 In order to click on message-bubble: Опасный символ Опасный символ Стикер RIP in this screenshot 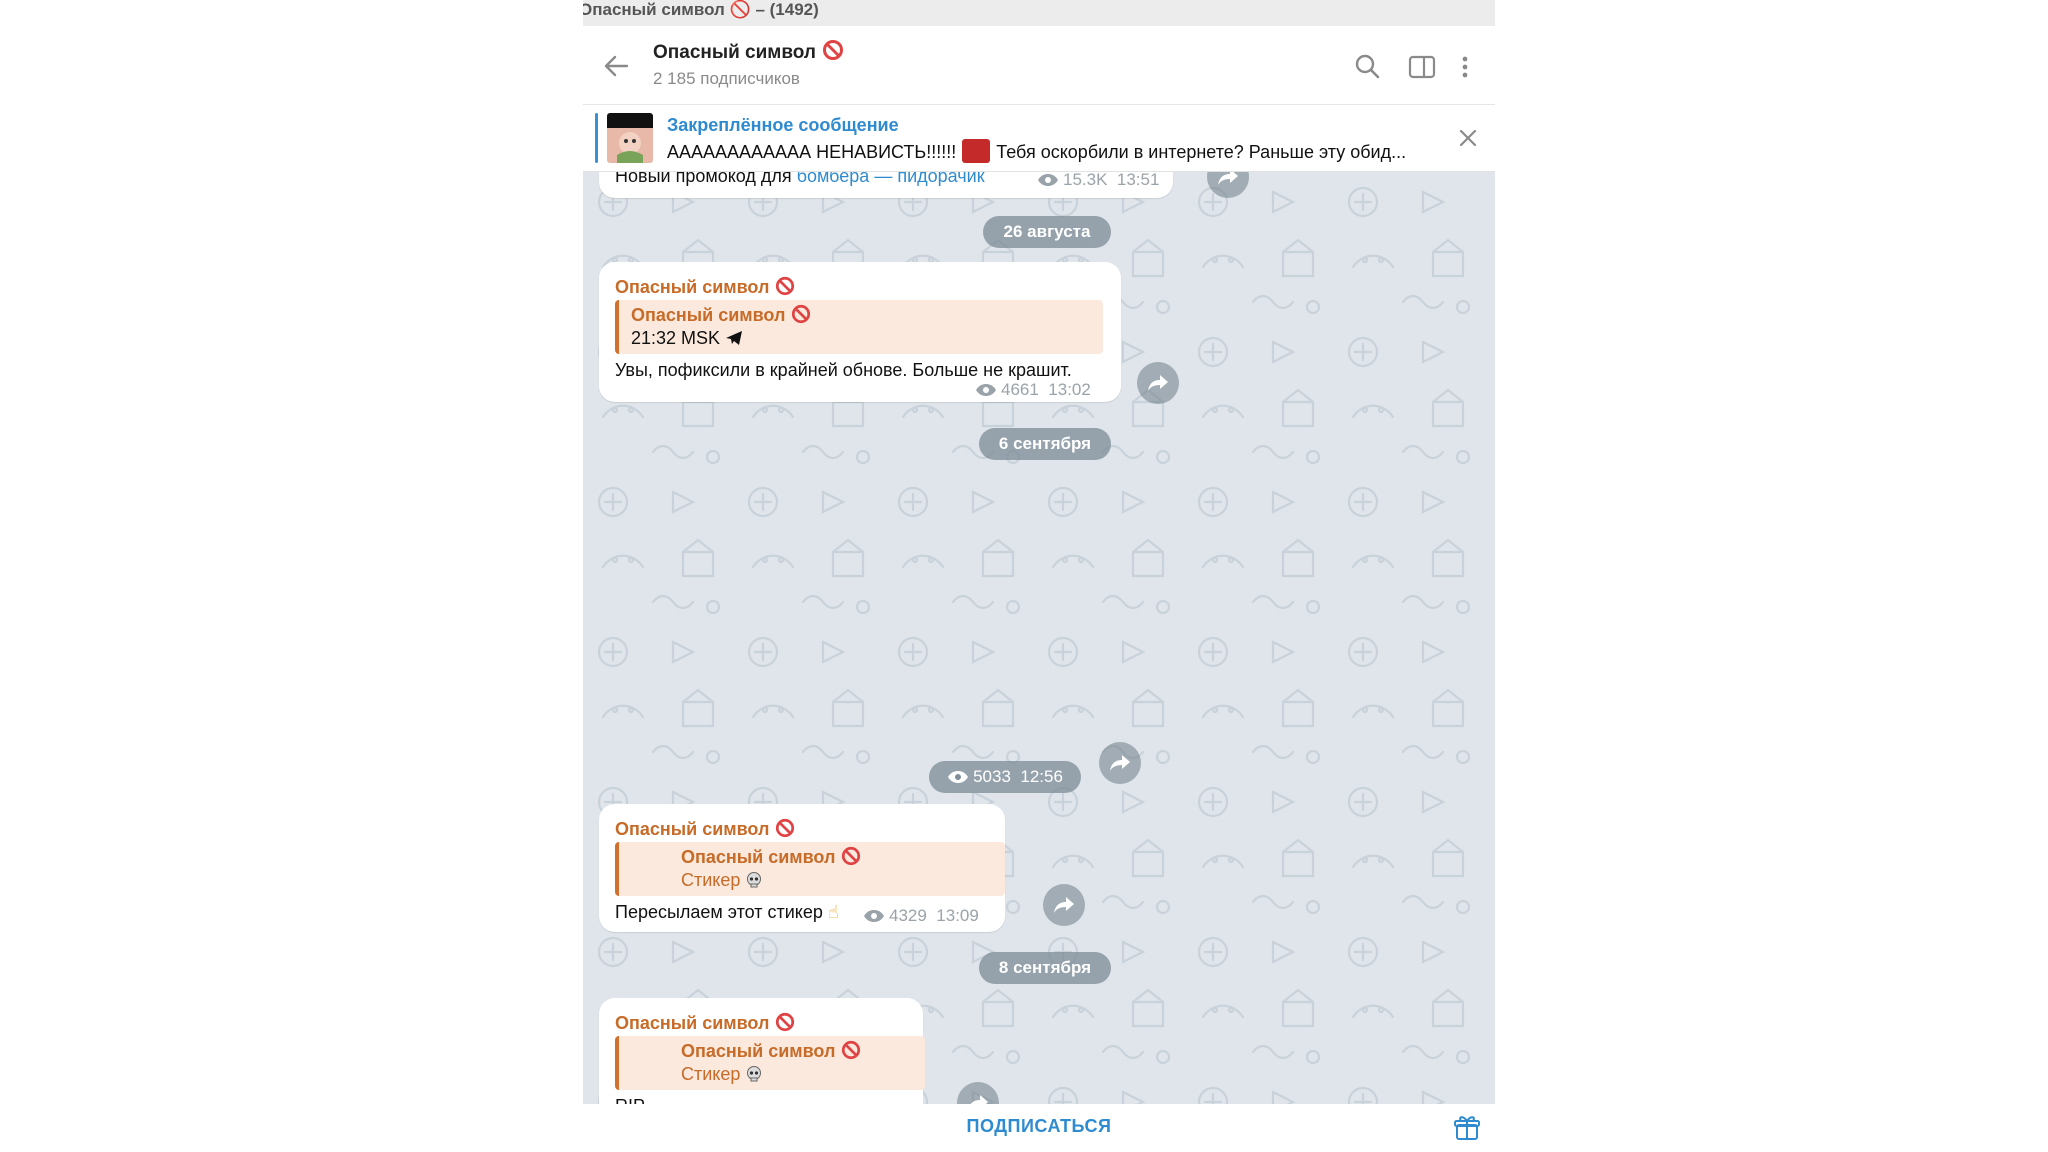, I will do `click(762, 1051)`.